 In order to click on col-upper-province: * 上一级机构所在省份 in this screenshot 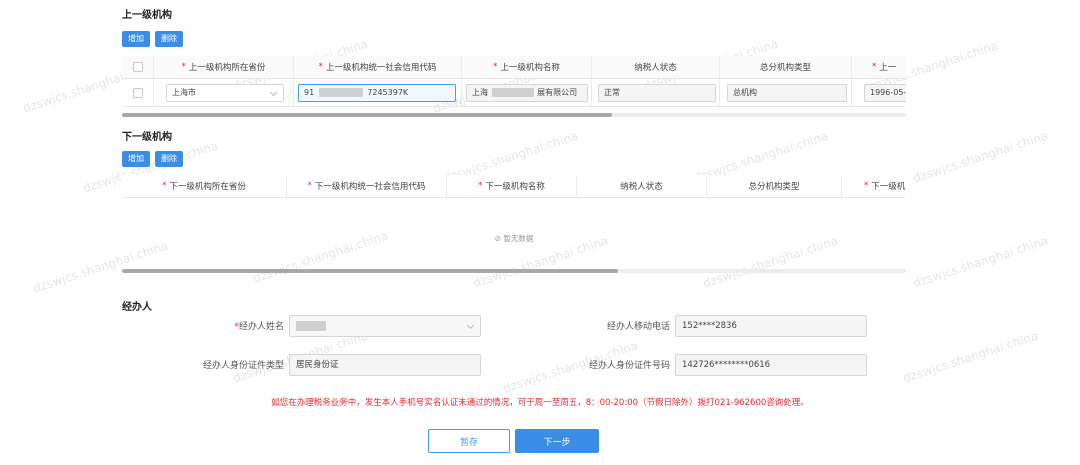, I will do `click(224, 67)`.